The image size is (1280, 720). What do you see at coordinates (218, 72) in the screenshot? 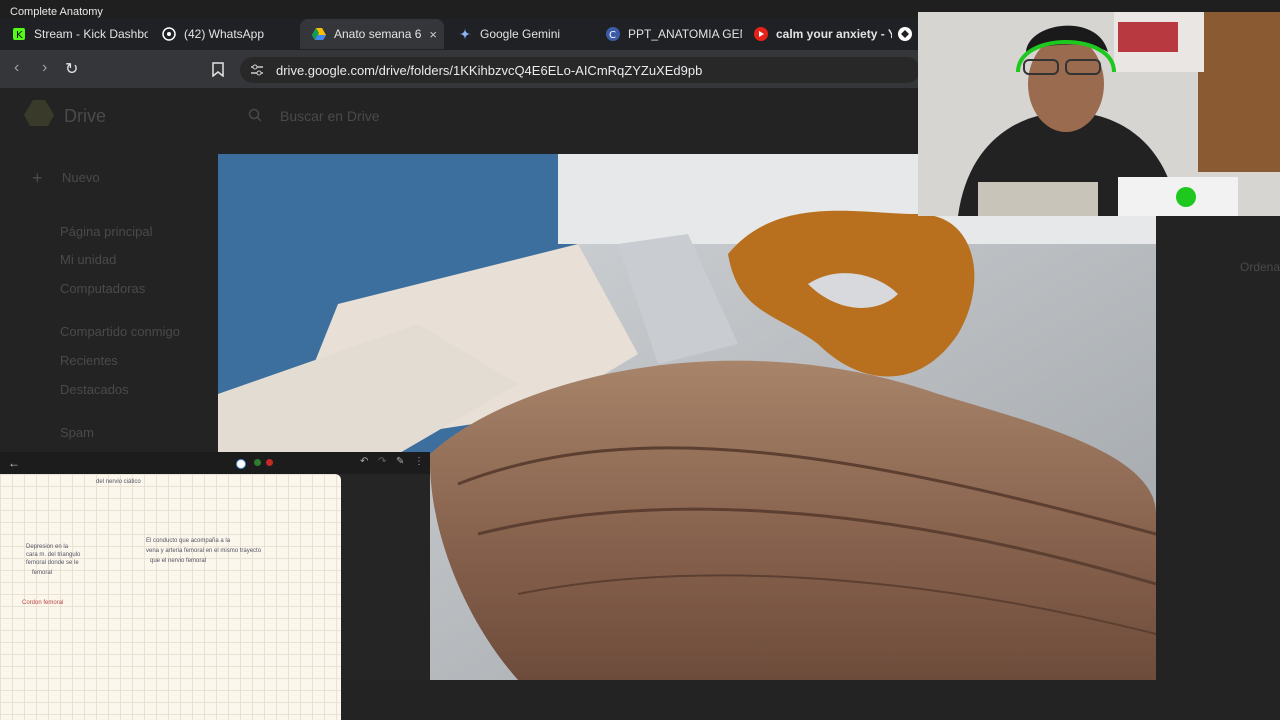
I see `bookmark-icon` at bounding box center [218, 72].